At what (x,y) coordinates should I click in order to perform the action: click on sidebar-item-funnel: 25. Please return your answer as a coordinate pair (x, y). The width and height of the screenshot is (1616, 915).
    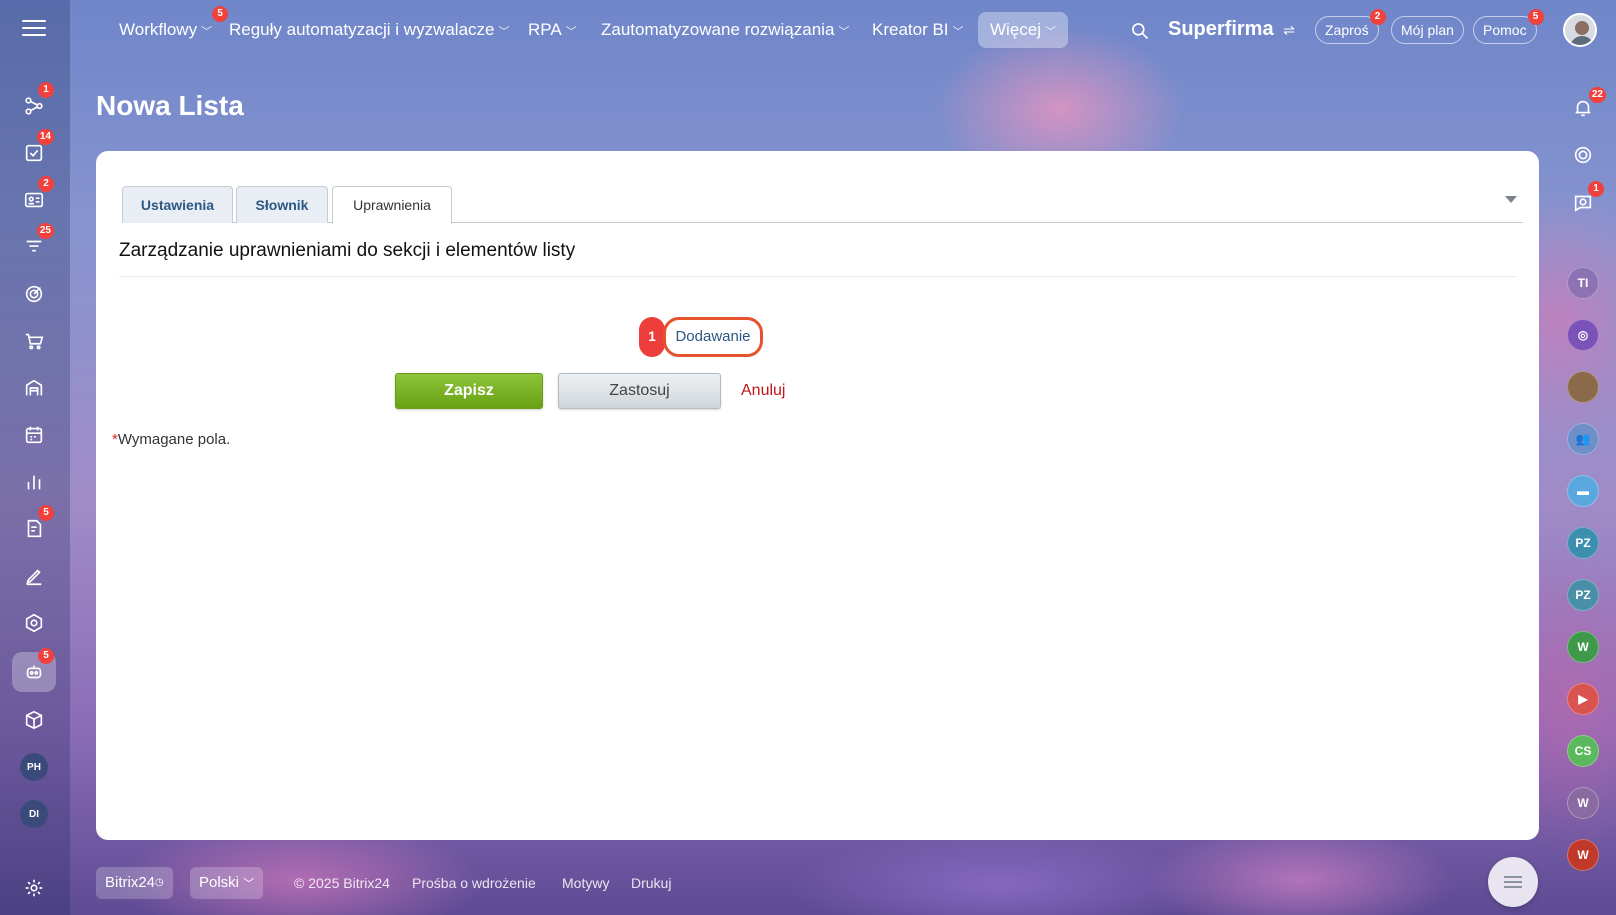
    Looking at the image, I should click on (34, 245).